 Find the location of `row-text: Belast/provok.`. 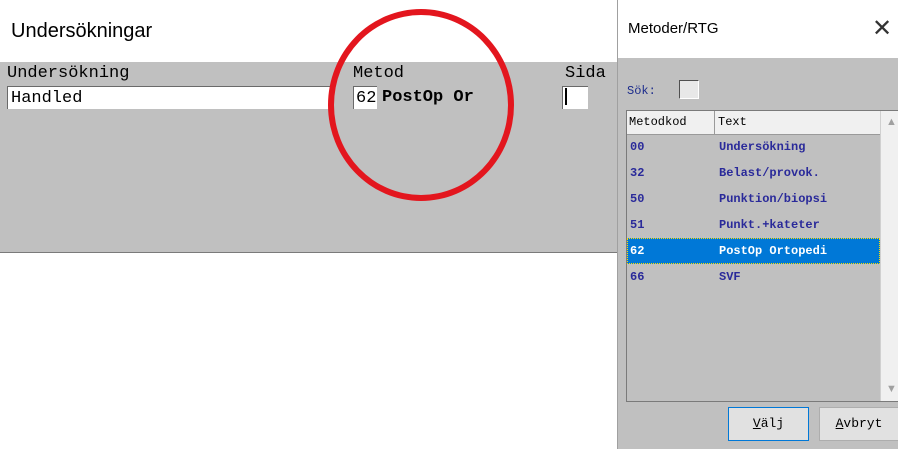

row-text: Belast/provok. is located at coordinates (769, 173).